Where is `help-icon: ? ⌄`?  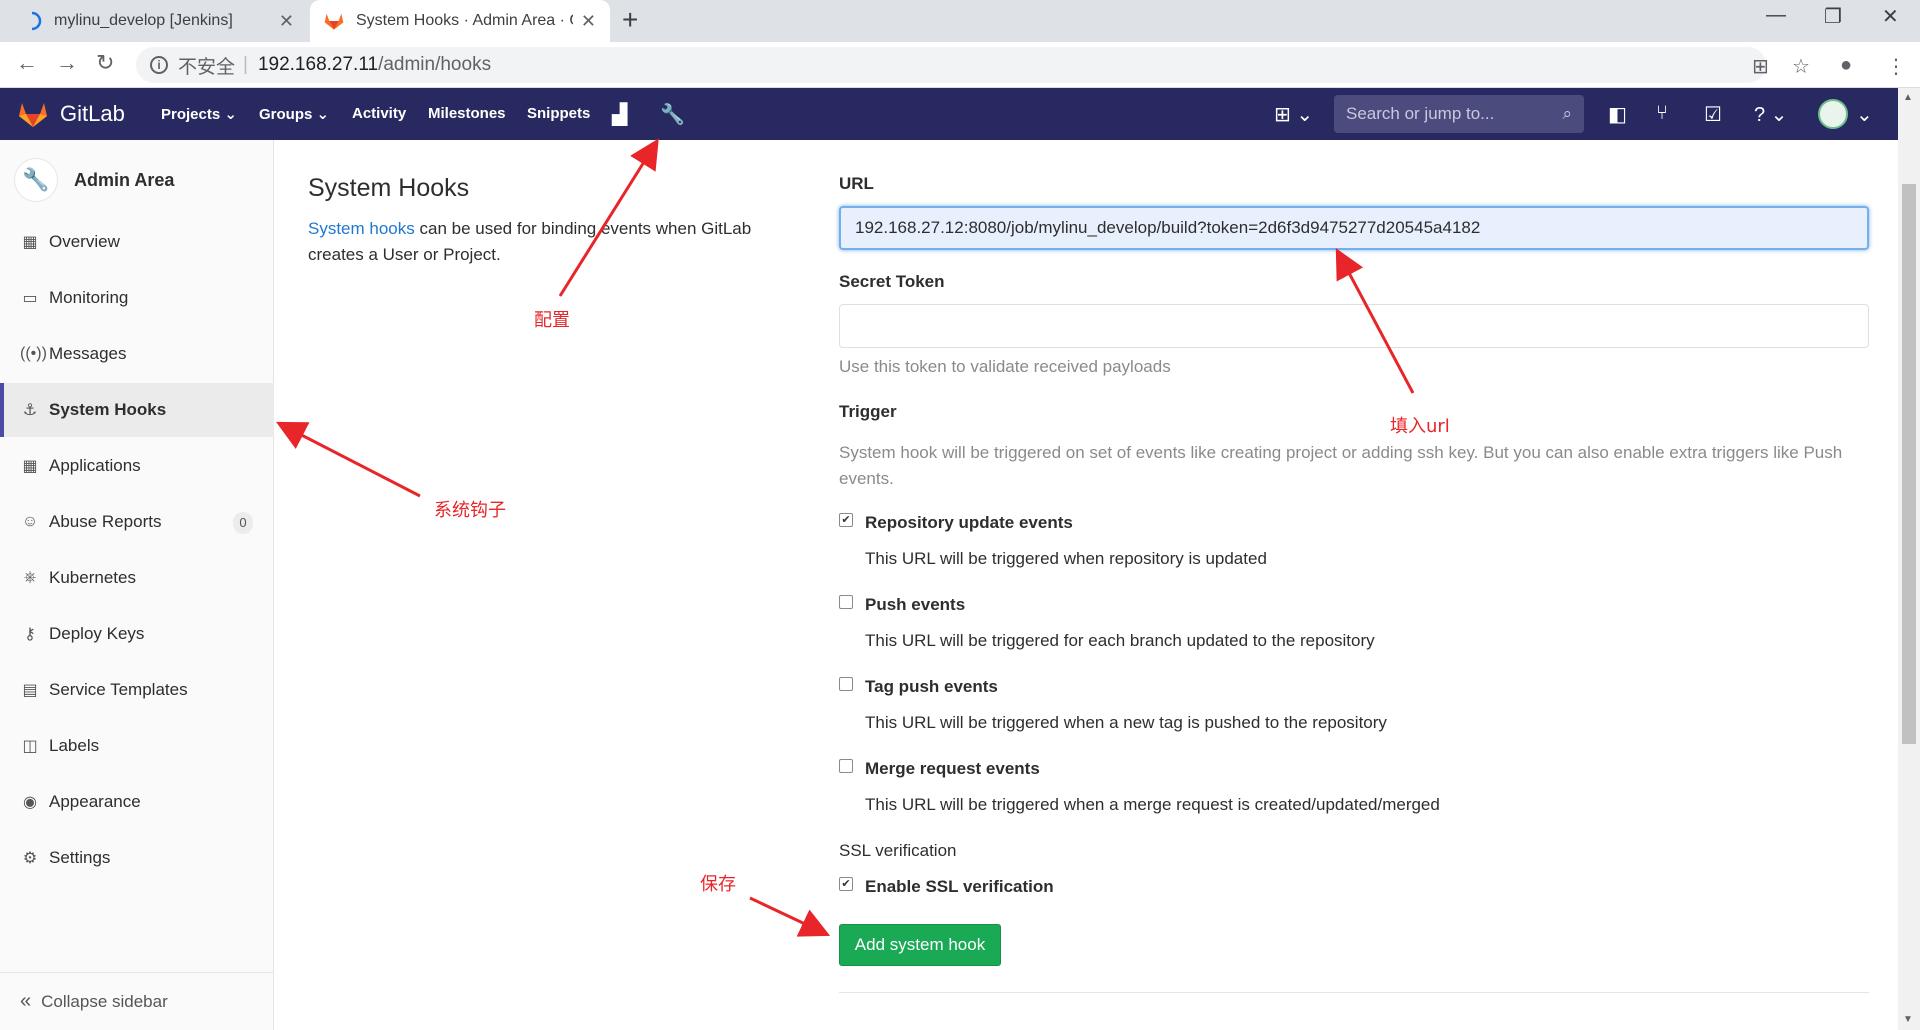 help-icon: ? ⌄ is located at coordinates (1770, 114).